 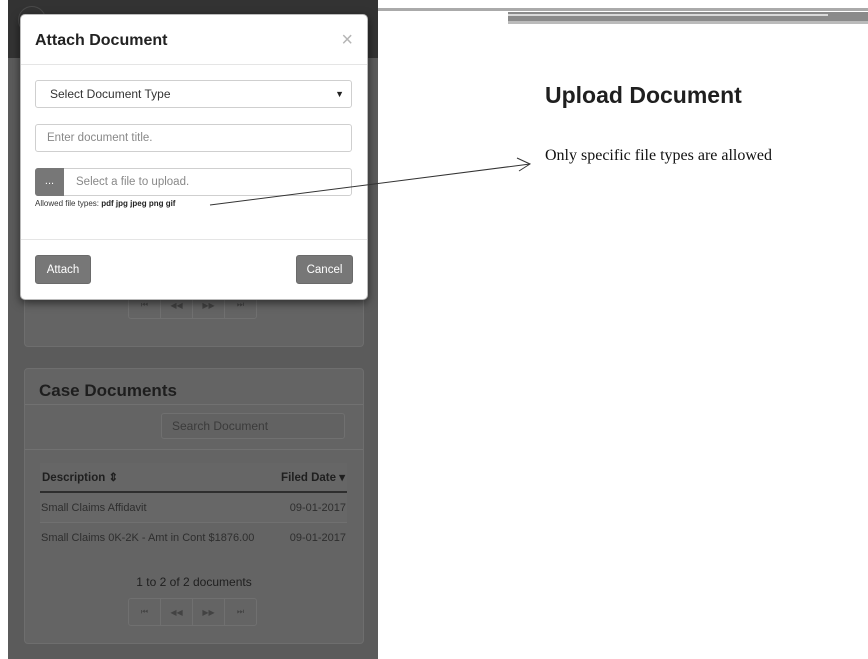 I want to click on annotation-text: Only specific file types are allowed, so click(x=659, y=155).